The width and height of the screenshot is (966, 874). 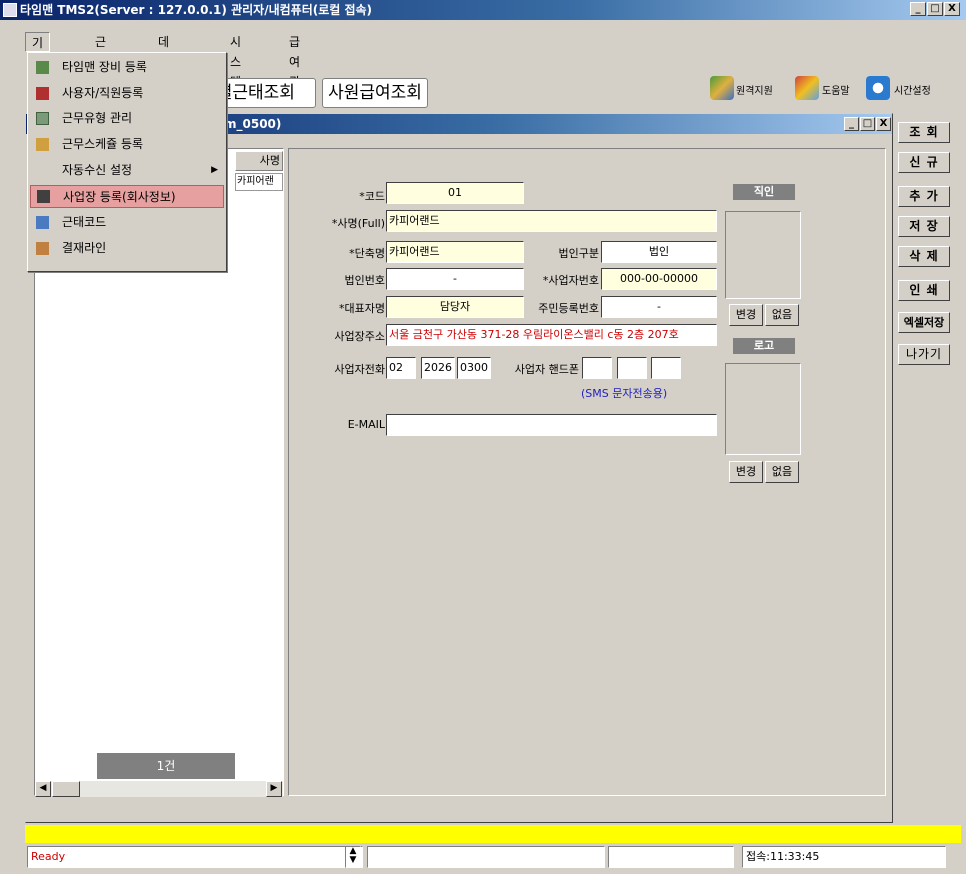 What do you see at coordinates (763, 409) in the screenshot?
I see `logo-image` at bounding box center [763, 409].